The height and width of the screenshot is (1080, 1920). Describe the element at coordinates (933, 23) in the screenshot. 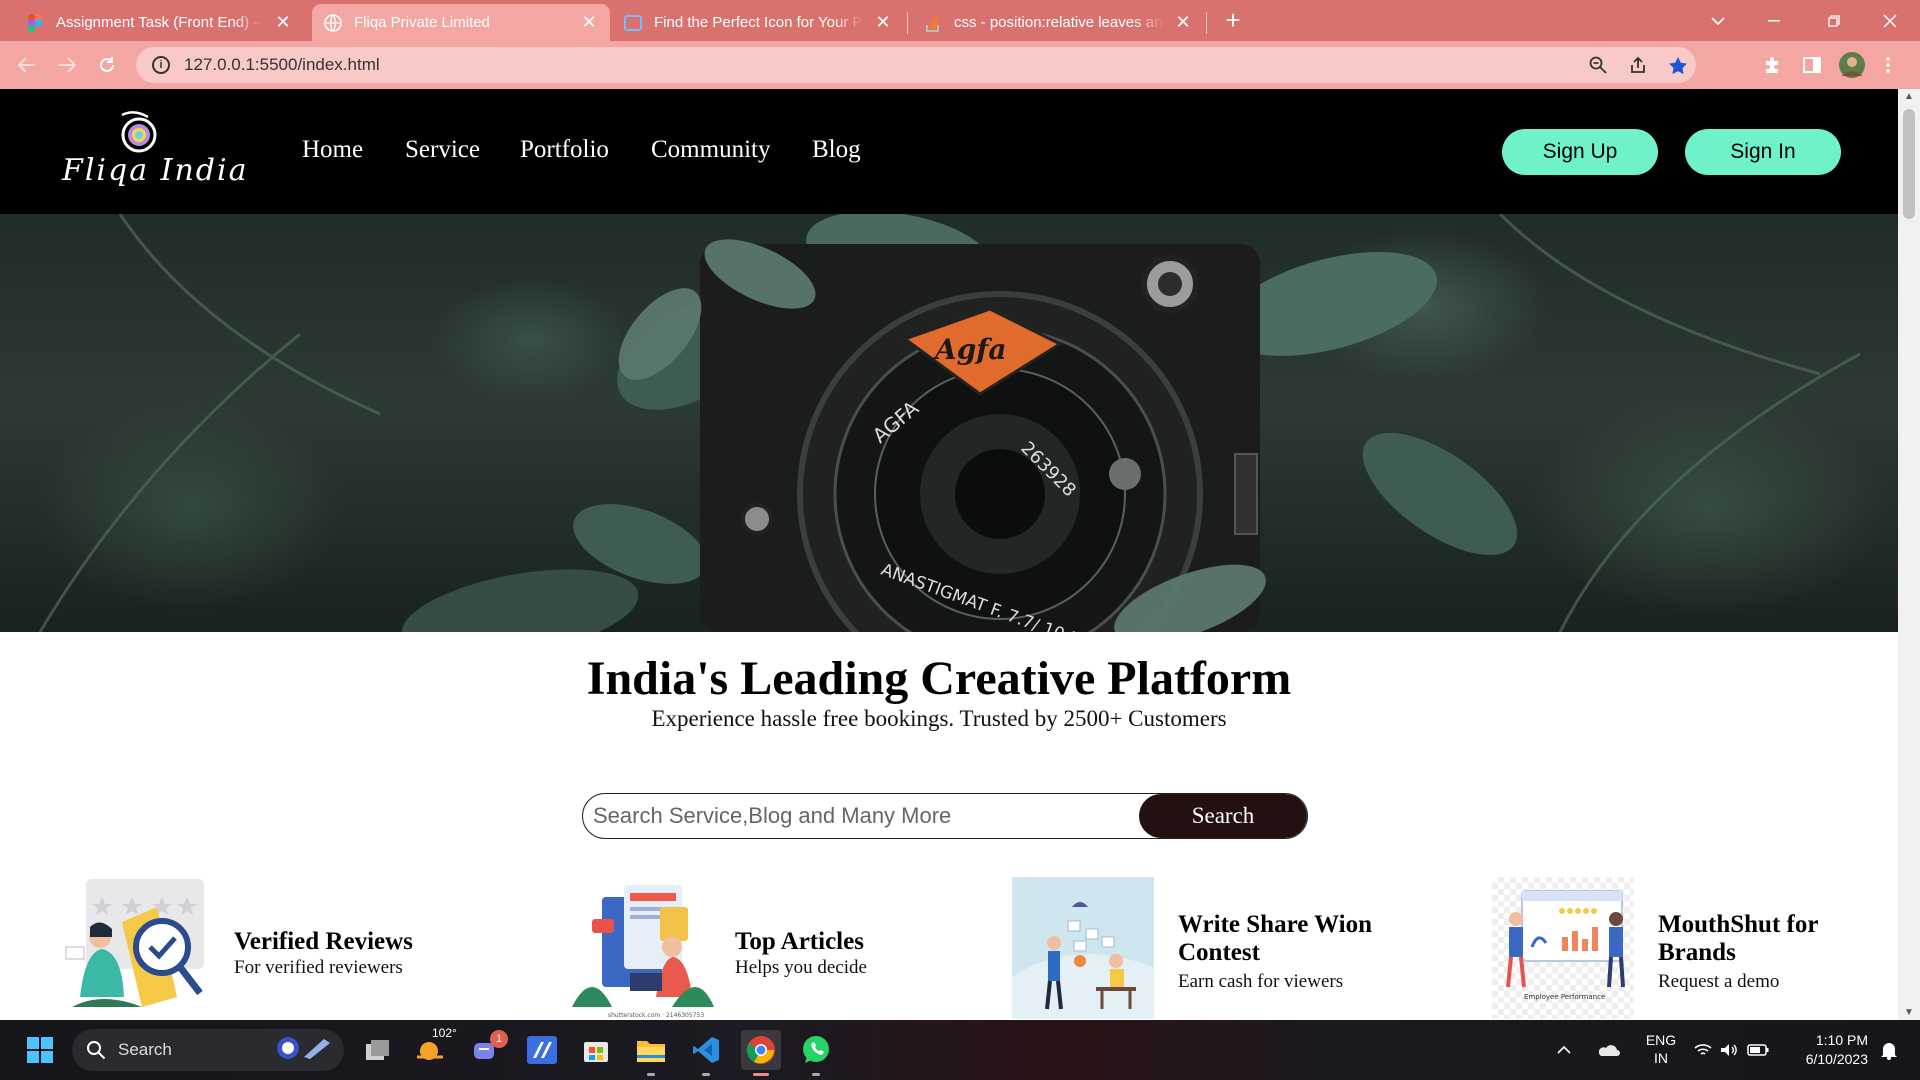

I see `stackoverflow-icon` at that location.